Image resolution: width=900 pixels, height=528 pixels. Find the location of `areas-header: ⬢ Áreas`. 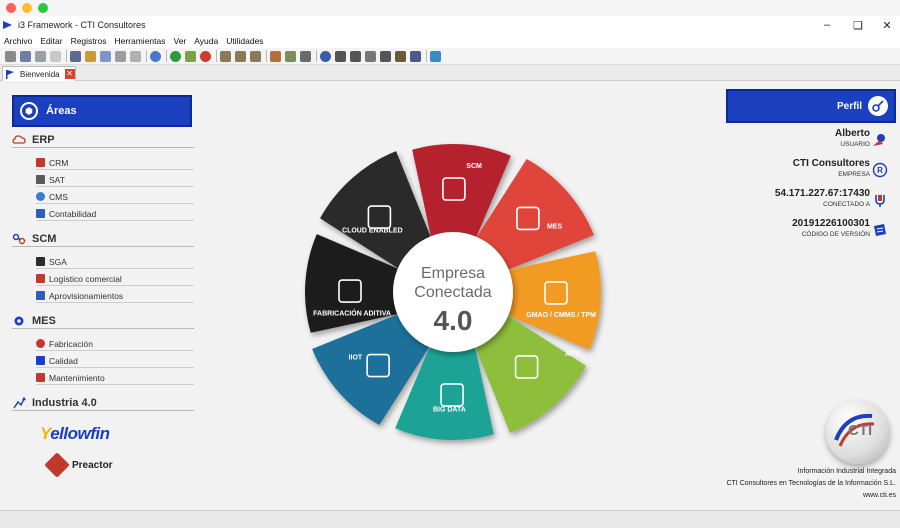

areas-header: ⬢ Áreas is located at coordinates (102, 111).